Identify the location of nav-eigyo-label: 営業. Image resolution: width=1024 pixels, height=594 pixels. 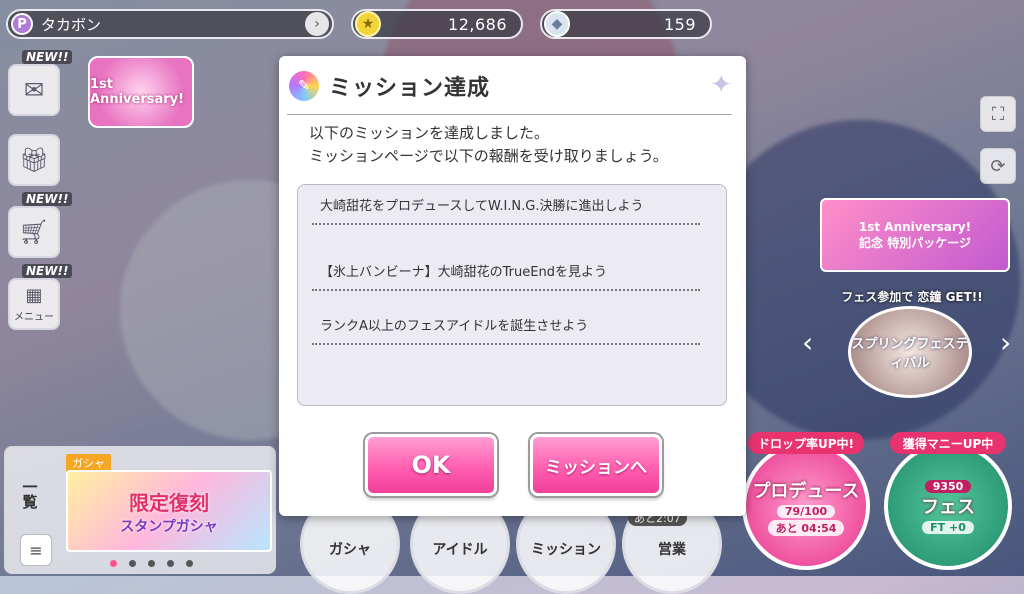
(672, 550).